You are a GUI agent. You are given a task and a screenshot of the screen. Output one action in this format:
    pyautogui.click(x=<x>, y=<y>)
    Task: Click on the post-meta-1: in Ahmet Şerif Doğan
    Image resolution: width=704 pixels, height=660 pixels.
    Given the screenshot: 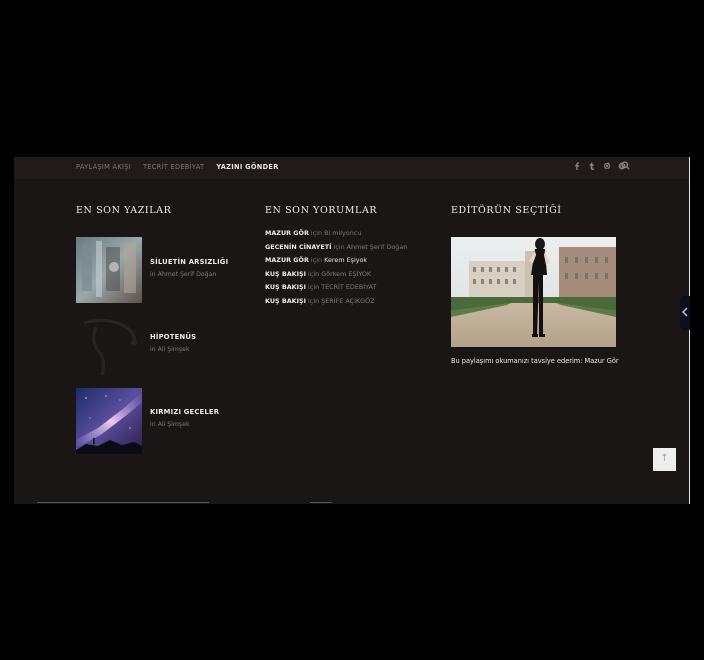 What is the action you would take?
    pyautogui.click(x=183, y=274)
    